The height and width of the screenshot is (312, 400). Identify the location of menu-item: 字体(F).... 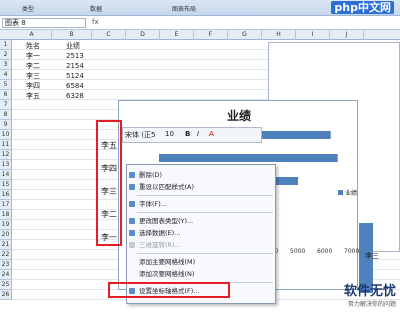
(201, 204).